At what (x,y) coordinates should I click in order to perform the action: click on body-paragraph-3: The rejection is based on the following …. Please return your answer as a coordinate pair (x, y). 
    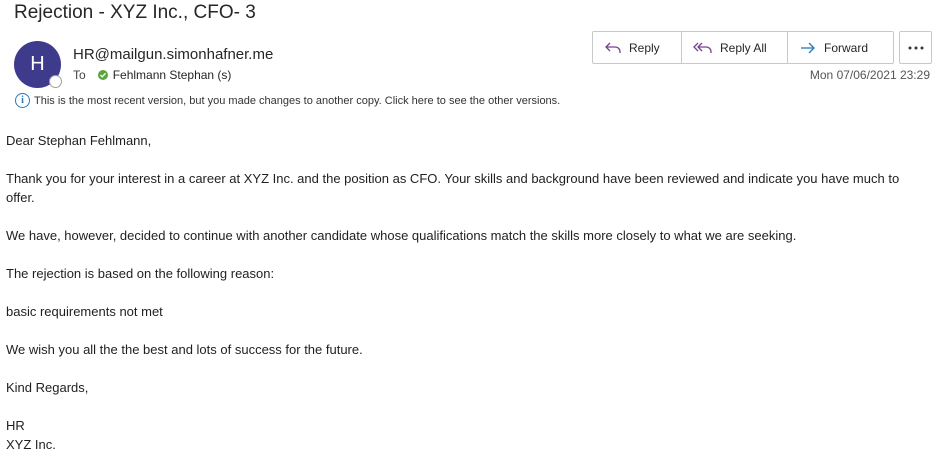
    Looking at the image, I should click on (140, 273).